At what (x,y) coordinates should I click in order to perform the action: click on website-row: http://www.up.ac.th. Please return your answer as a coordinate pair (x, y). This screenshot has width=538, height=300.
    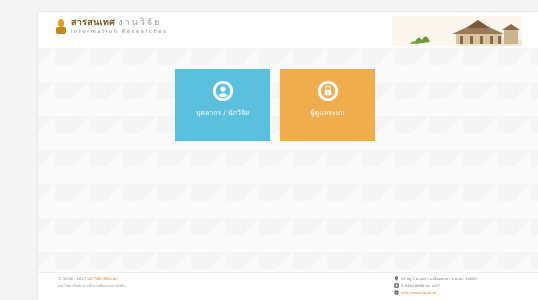
    Looking at the image, I should click on (435, 292).